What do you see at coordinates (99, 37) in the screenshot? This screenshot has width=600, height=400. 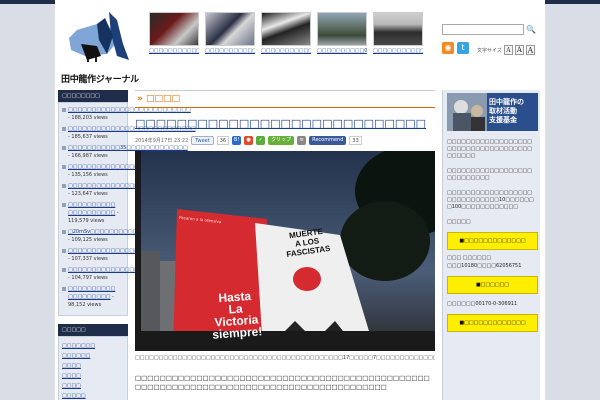 I see `logo-emblem` at bounding box center [99, 37].